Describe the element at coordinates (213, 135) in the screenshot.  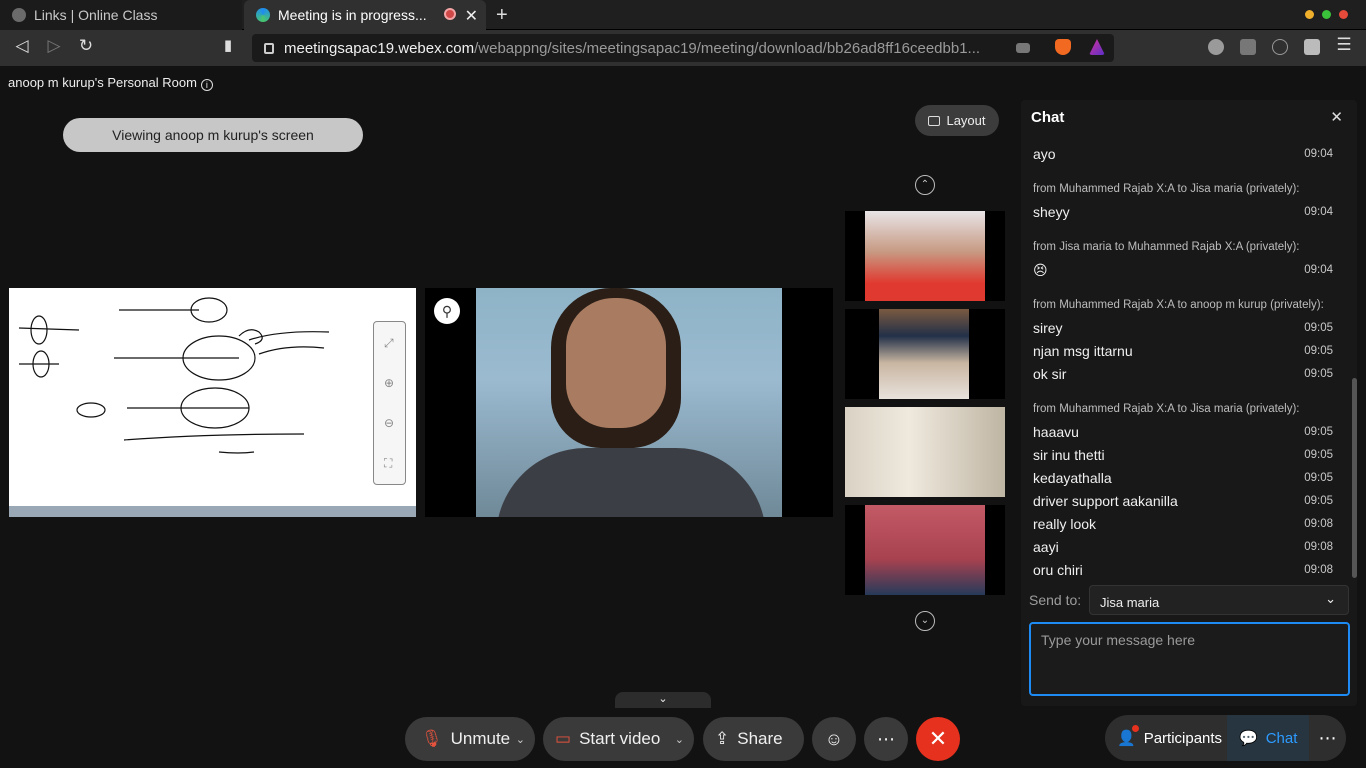
I see `viewing-screen-banner: Viewing anoop m kurup's screen` at that location.